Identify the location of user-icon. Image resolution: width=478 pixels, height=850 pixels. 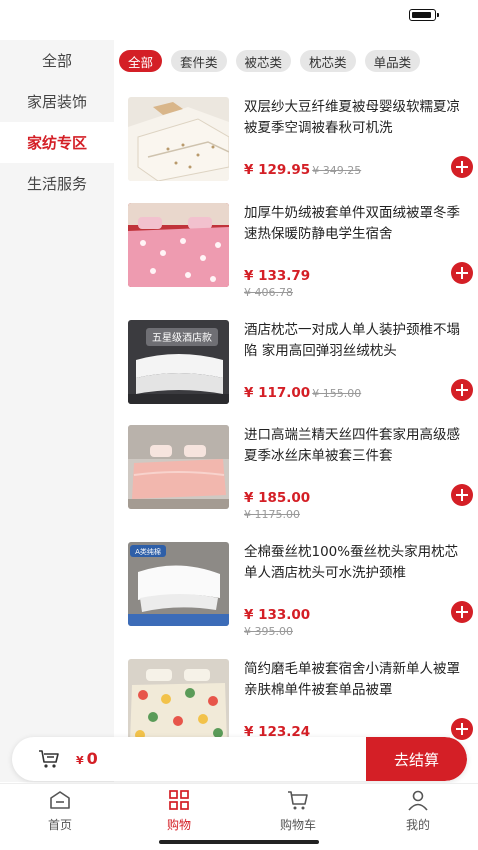
(418, 800).